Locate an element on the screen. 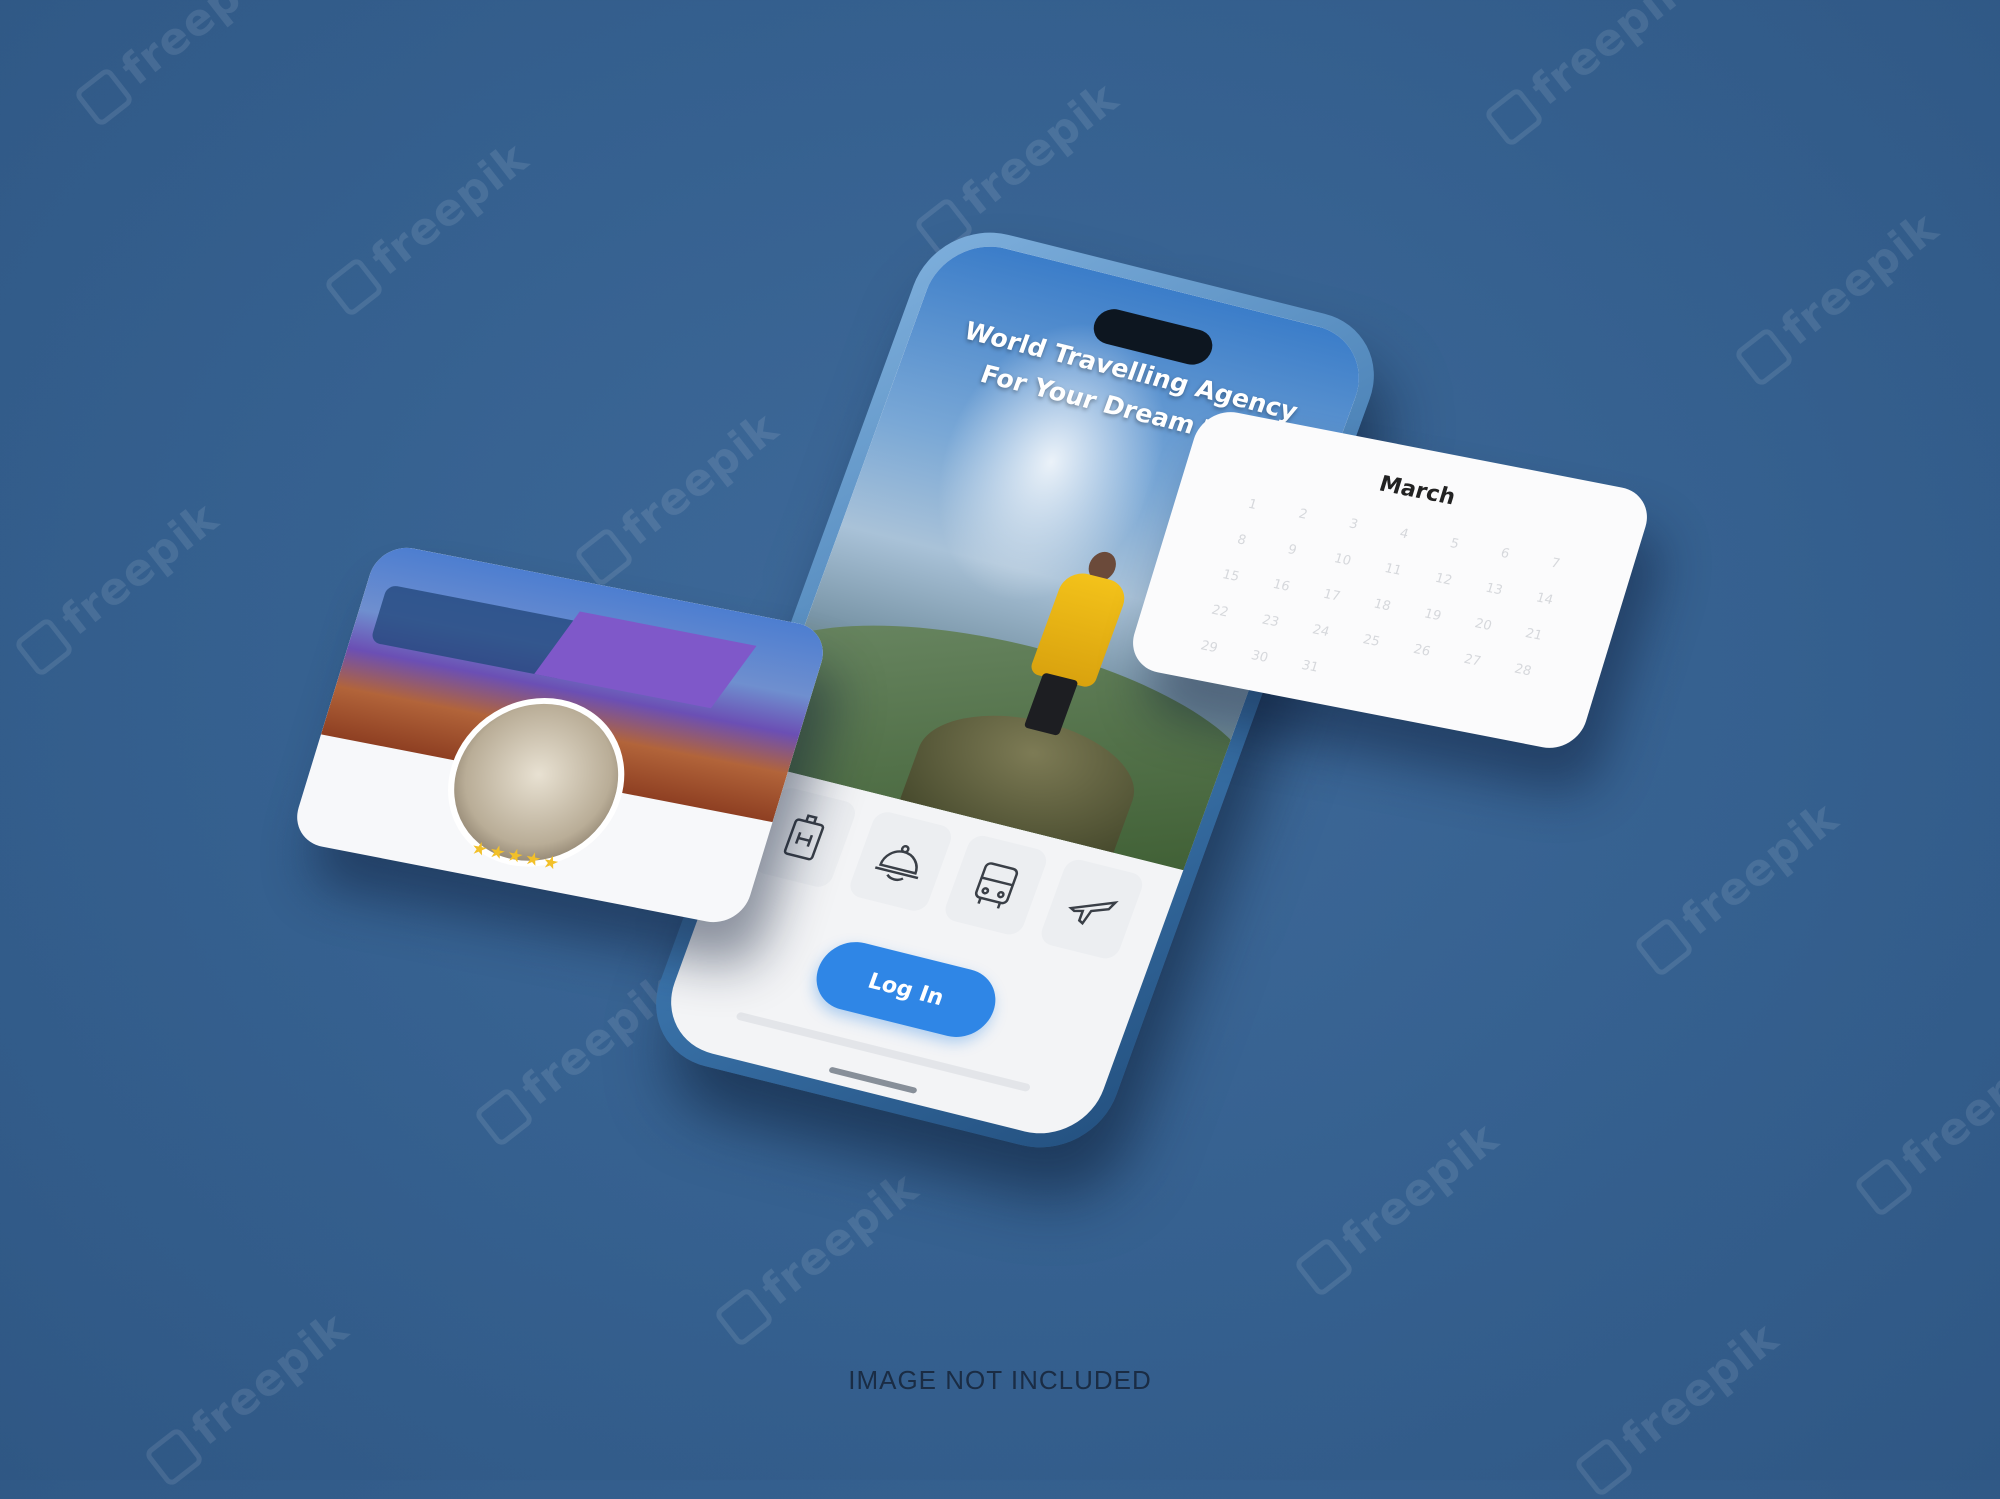  calendar-day: 9 is located at coordinates (1292, 550).